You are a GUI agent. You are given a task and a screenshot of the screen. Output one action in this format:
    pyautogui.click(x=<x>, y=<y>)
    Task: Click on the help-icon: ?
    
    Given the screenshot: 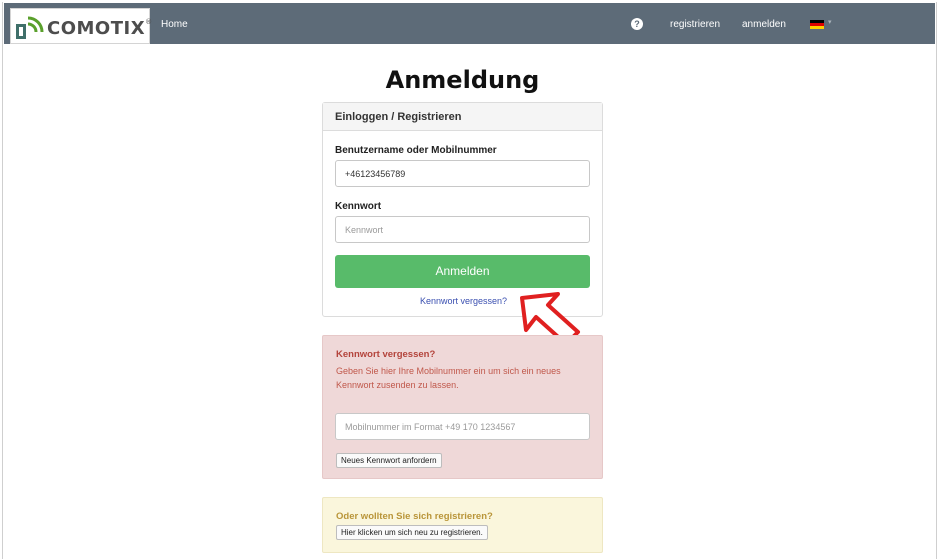 What is the action you would take?
    pyautogui.click(x=637, y=24)
    